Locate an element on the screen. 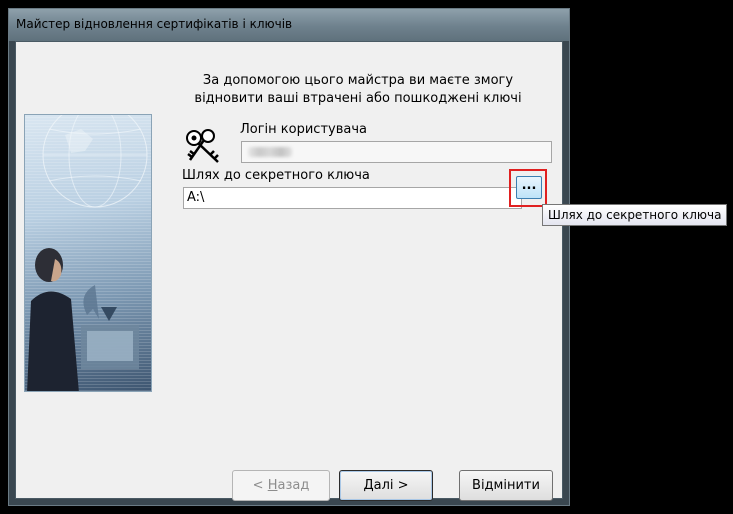 The image size is (733, 514). redacted-login is located at coordinates (270, 152).